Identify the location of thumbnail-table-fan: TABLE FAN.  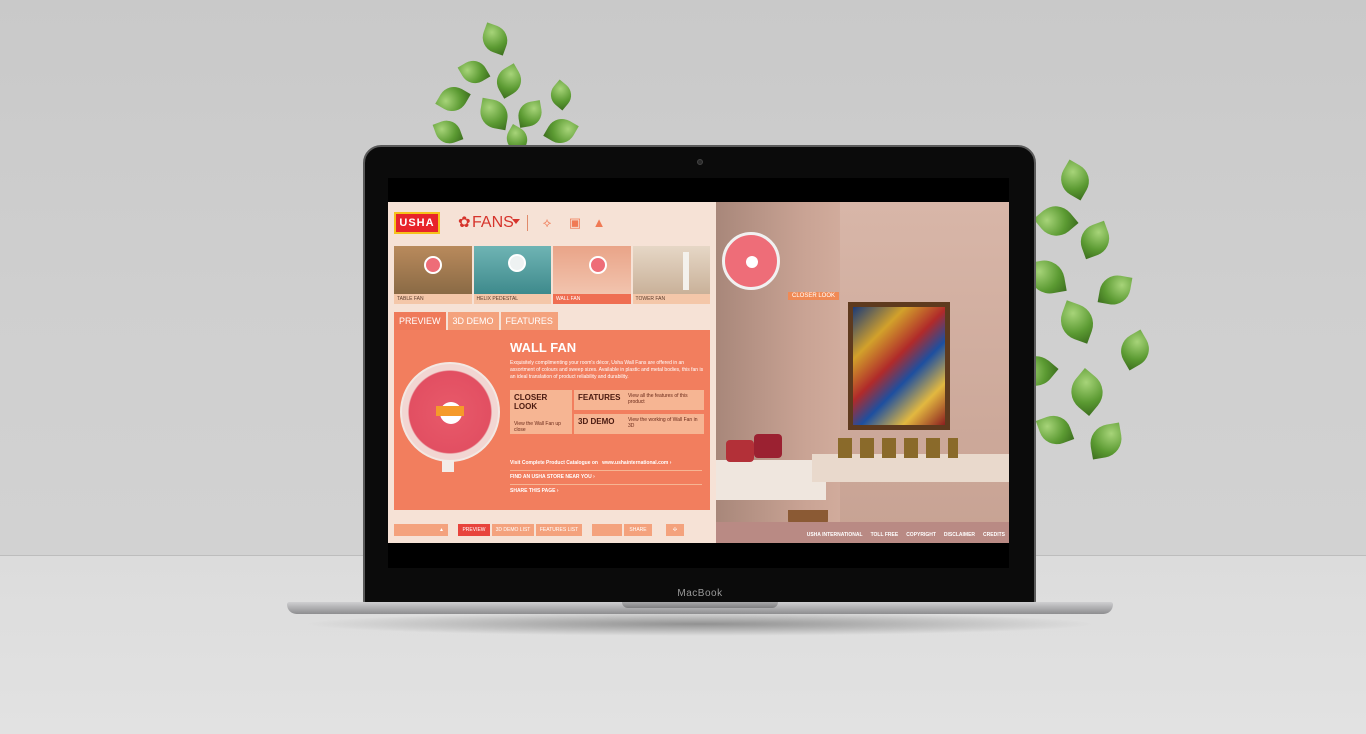
(433, 275).